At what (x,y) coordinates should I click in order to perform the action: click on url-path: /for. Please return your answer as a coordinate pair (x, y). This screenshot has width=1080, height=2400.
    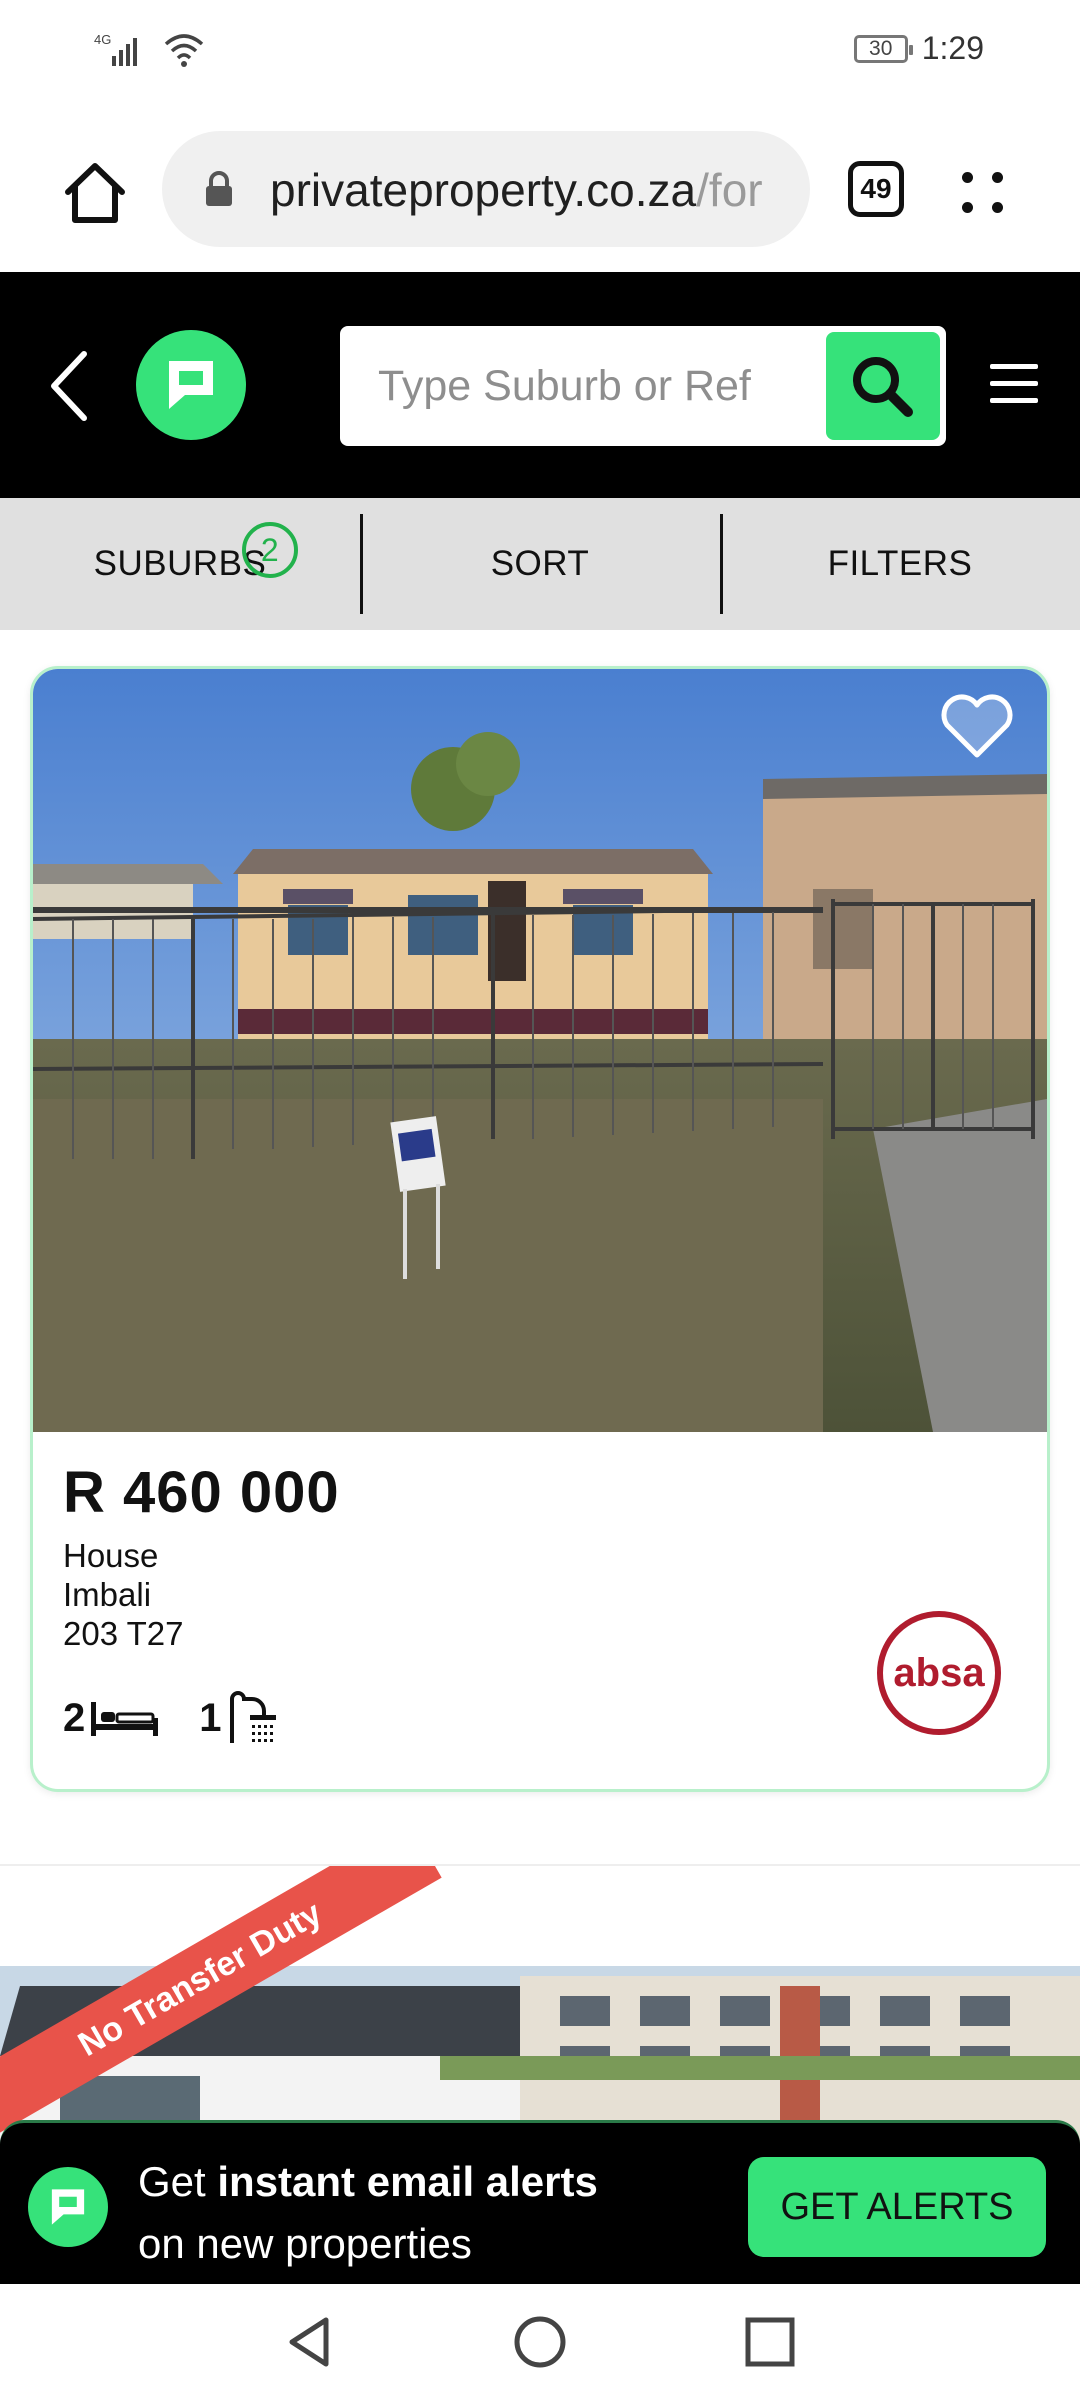
    Looking at the image, I should click on (729, 190).